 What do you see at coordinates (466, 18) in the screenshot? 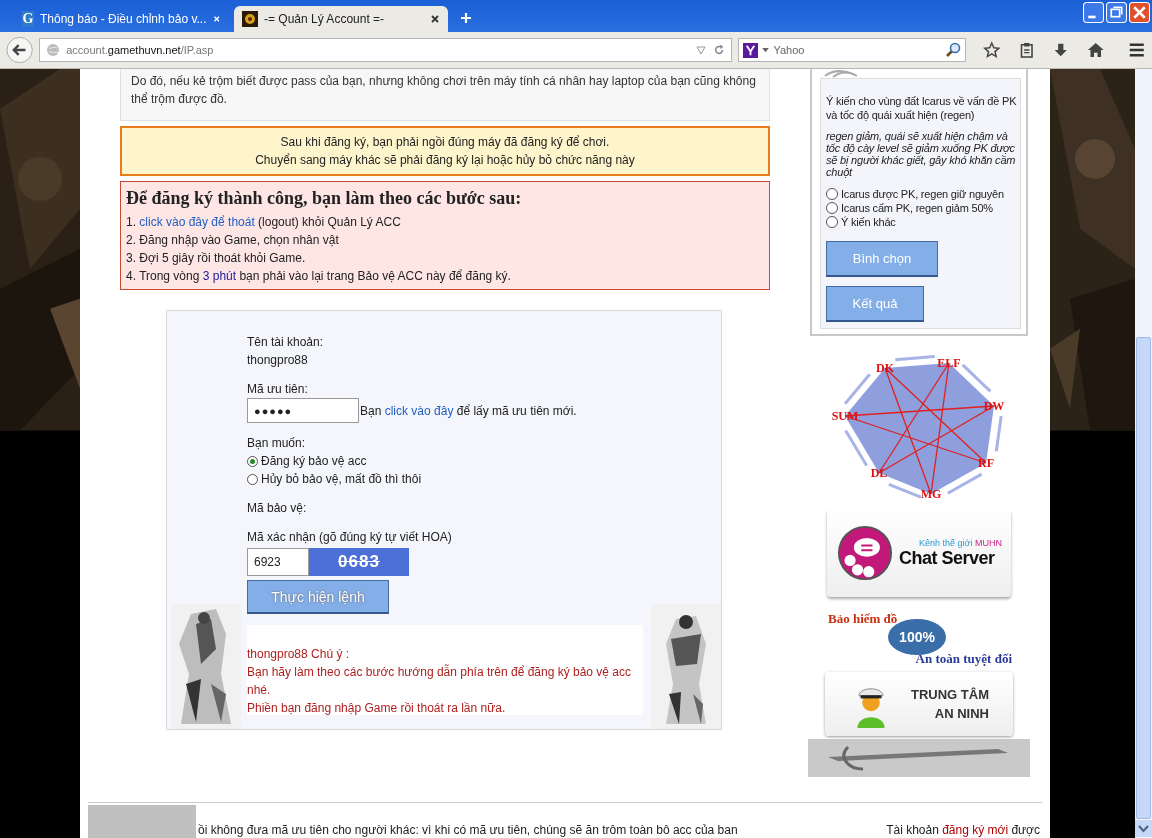
I see `new-tab-icon` at bounding box center [466, 18].